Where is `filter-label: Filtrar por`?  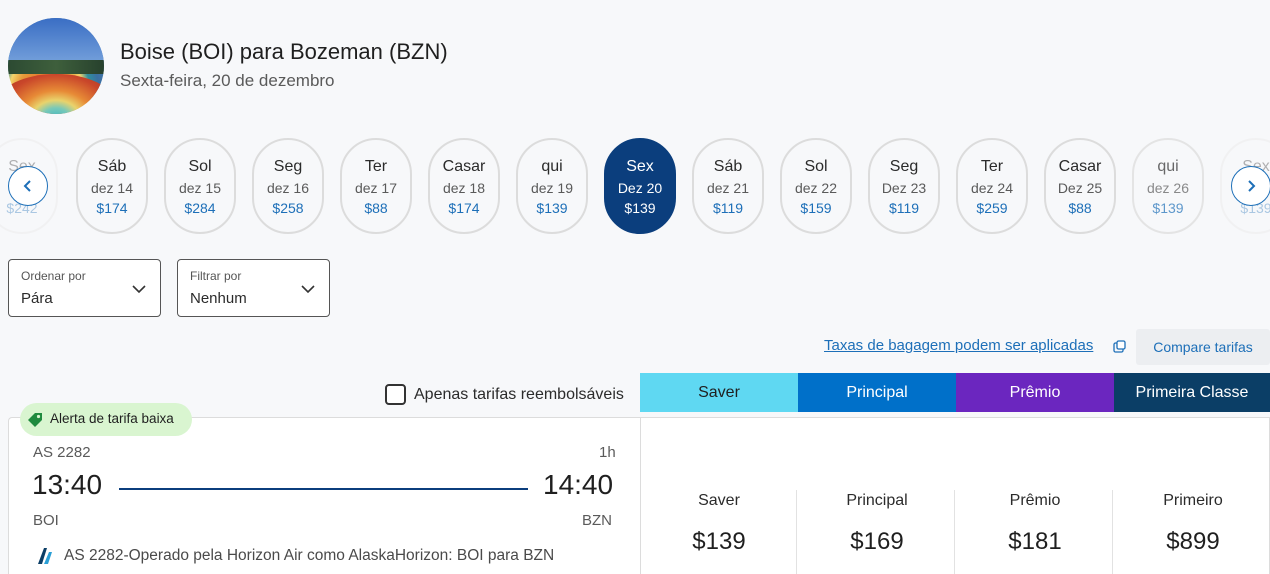 filter-label: Filtrar por is located at coordinates (216, 276).